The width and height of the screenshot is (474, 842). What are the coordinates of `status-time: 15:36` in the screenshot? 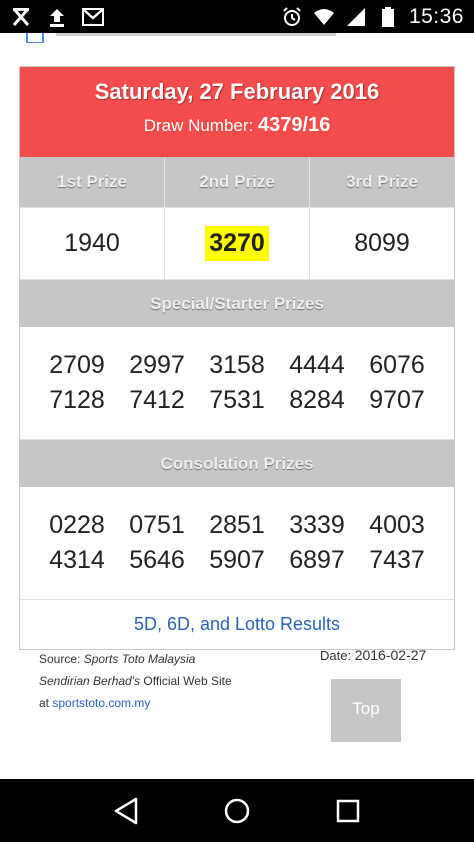 It's located at (436, 16).